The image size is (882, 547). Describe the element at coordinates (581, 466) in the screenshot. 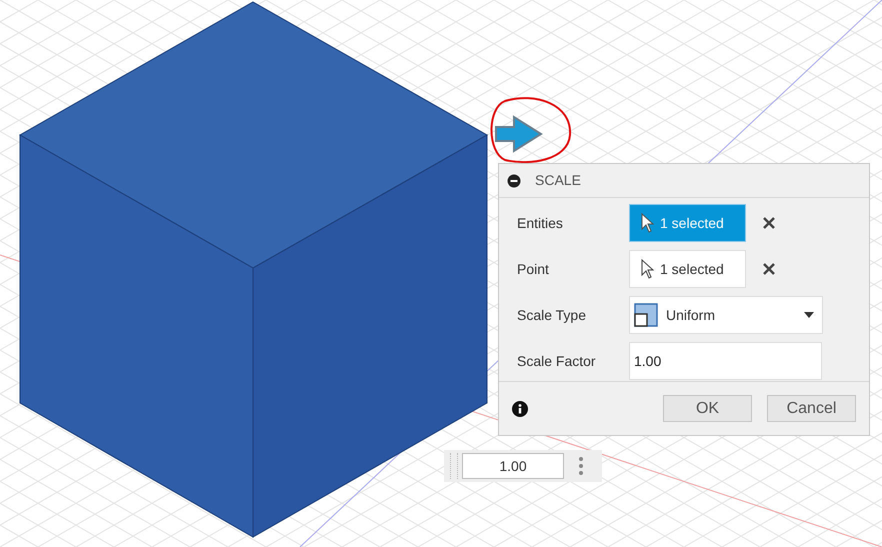

I see `more-icon` at that location.